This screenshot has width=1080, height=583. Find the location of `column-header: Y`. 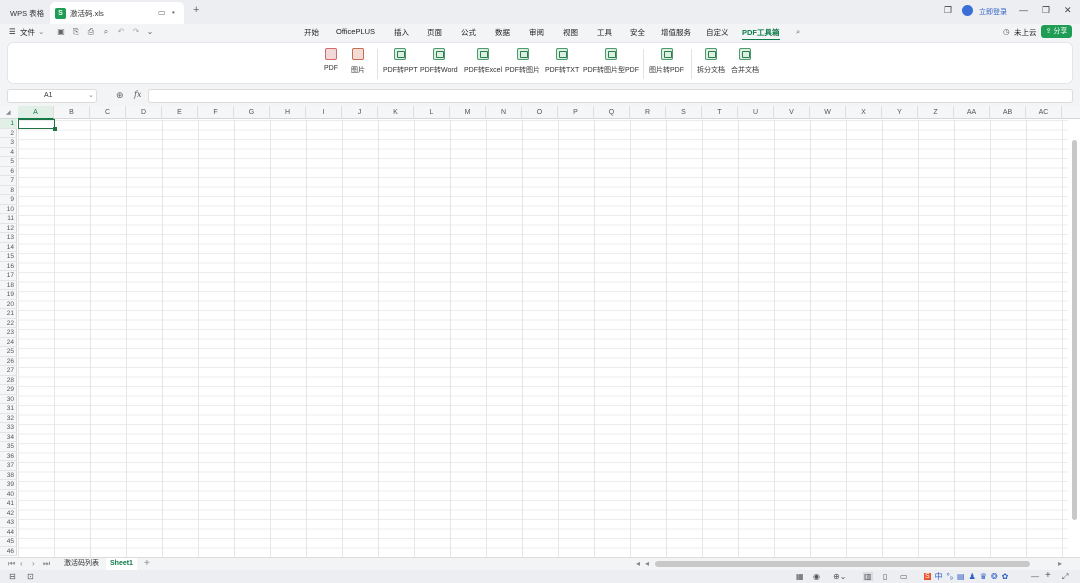

column-header: Y is located at coordinates (900, 112).